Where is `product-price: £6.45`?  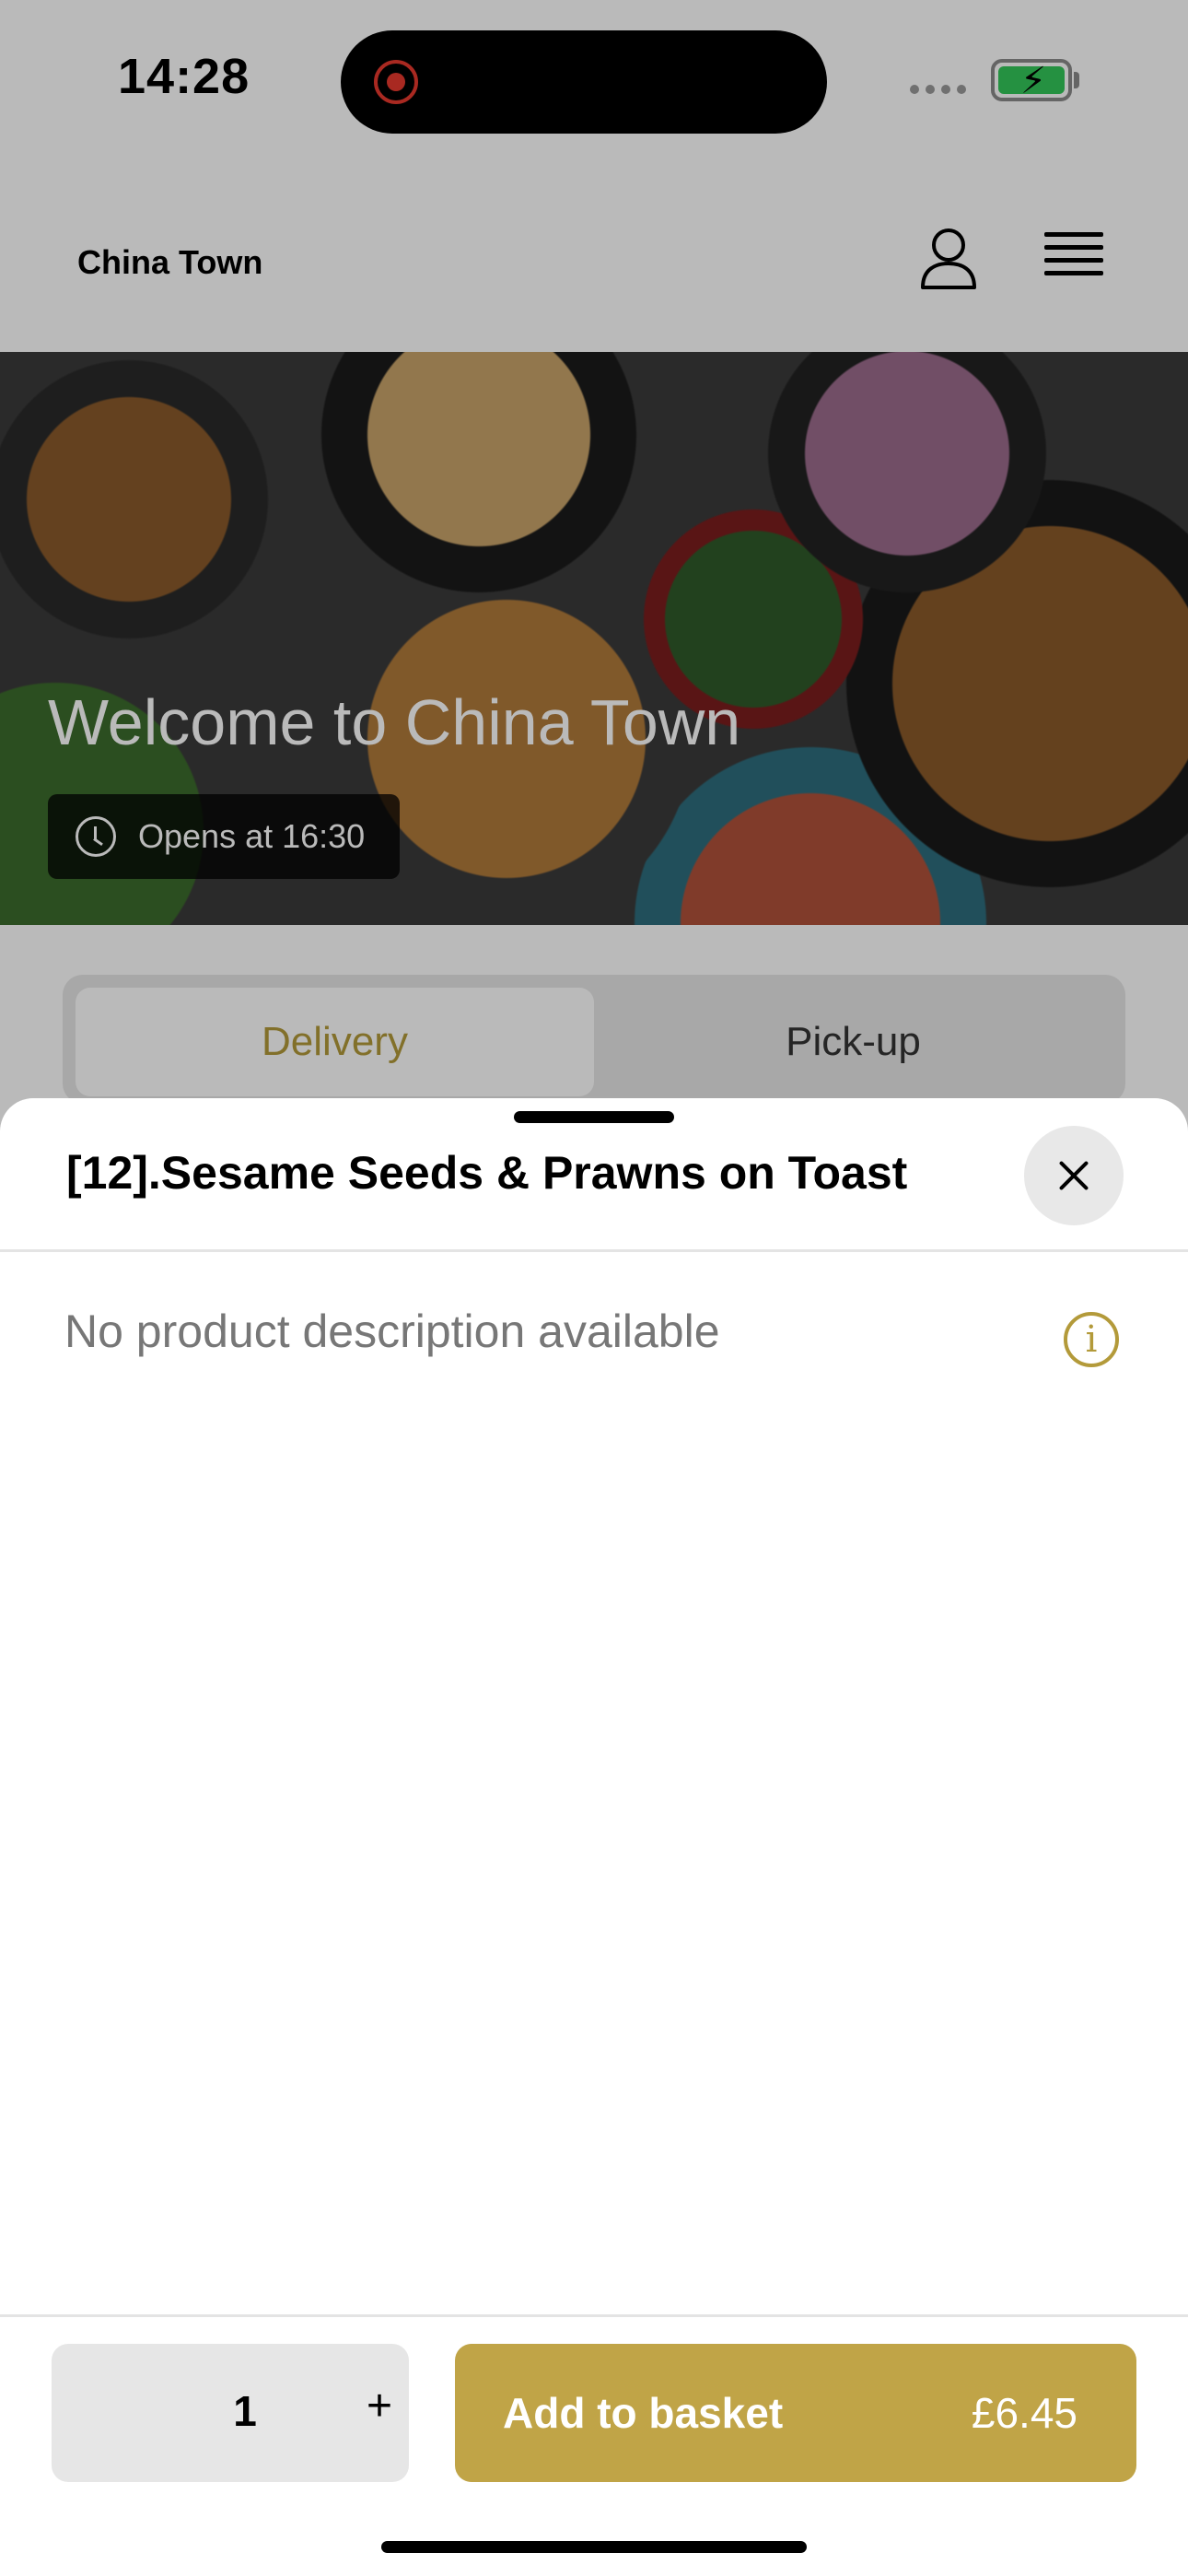
product-price: £6.45 is located at coordinates (1024, 2413).